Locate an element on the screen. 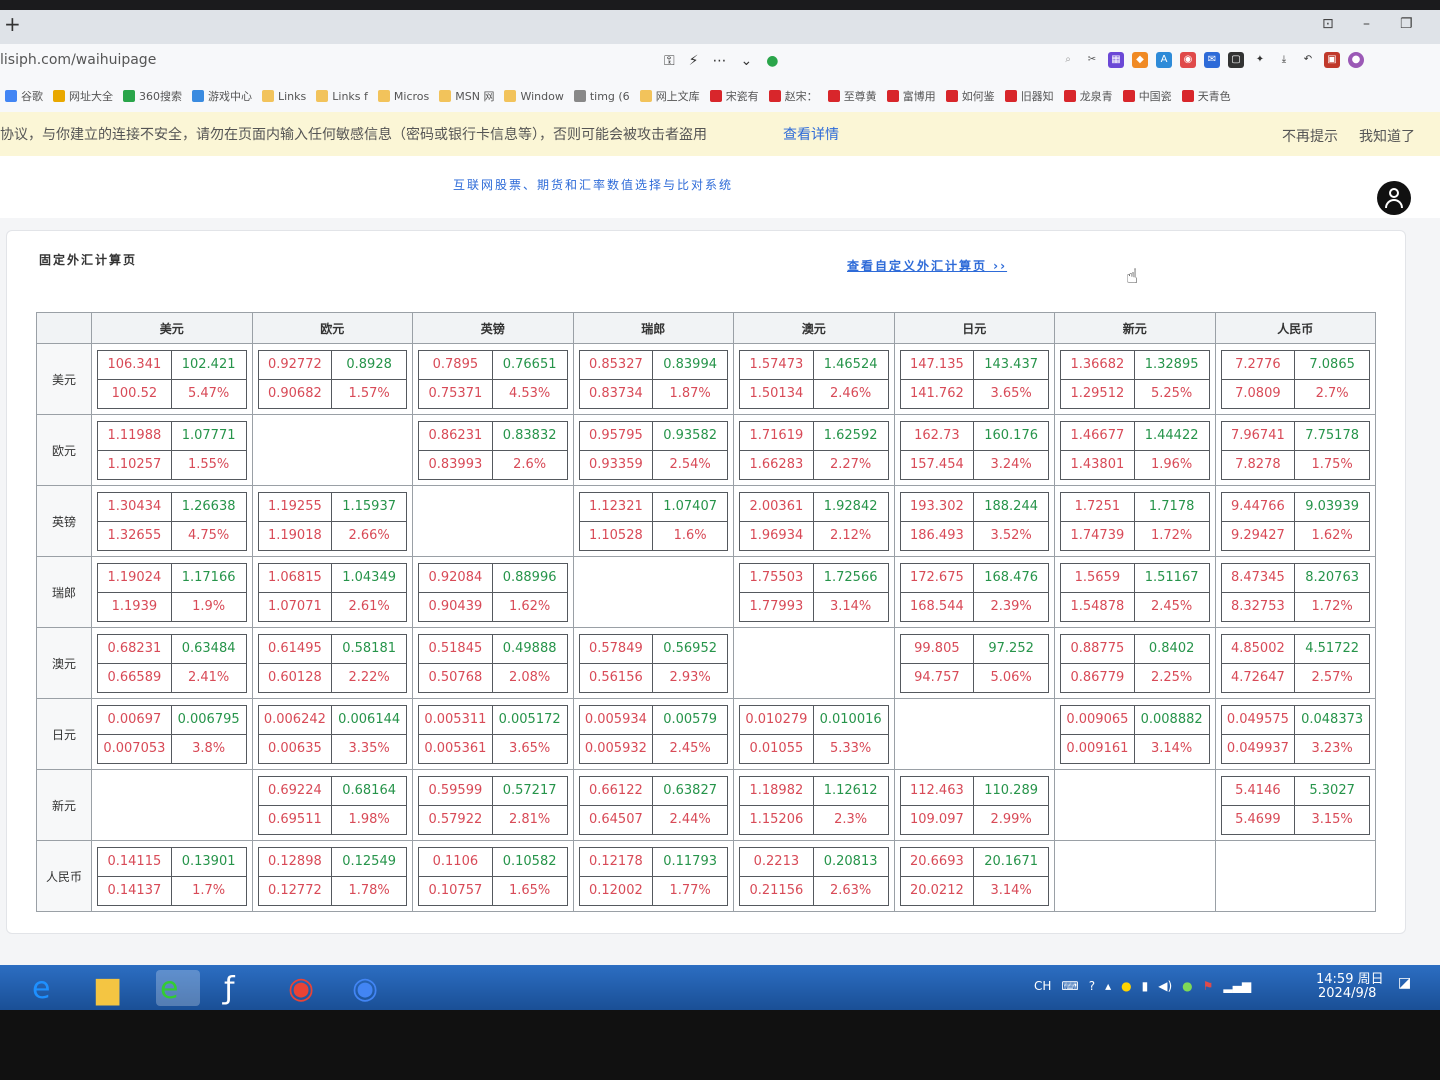 This screenshot has width=1440, height=1080. folder-taskbar-button: ▆ is located at coordinates (114, 988).